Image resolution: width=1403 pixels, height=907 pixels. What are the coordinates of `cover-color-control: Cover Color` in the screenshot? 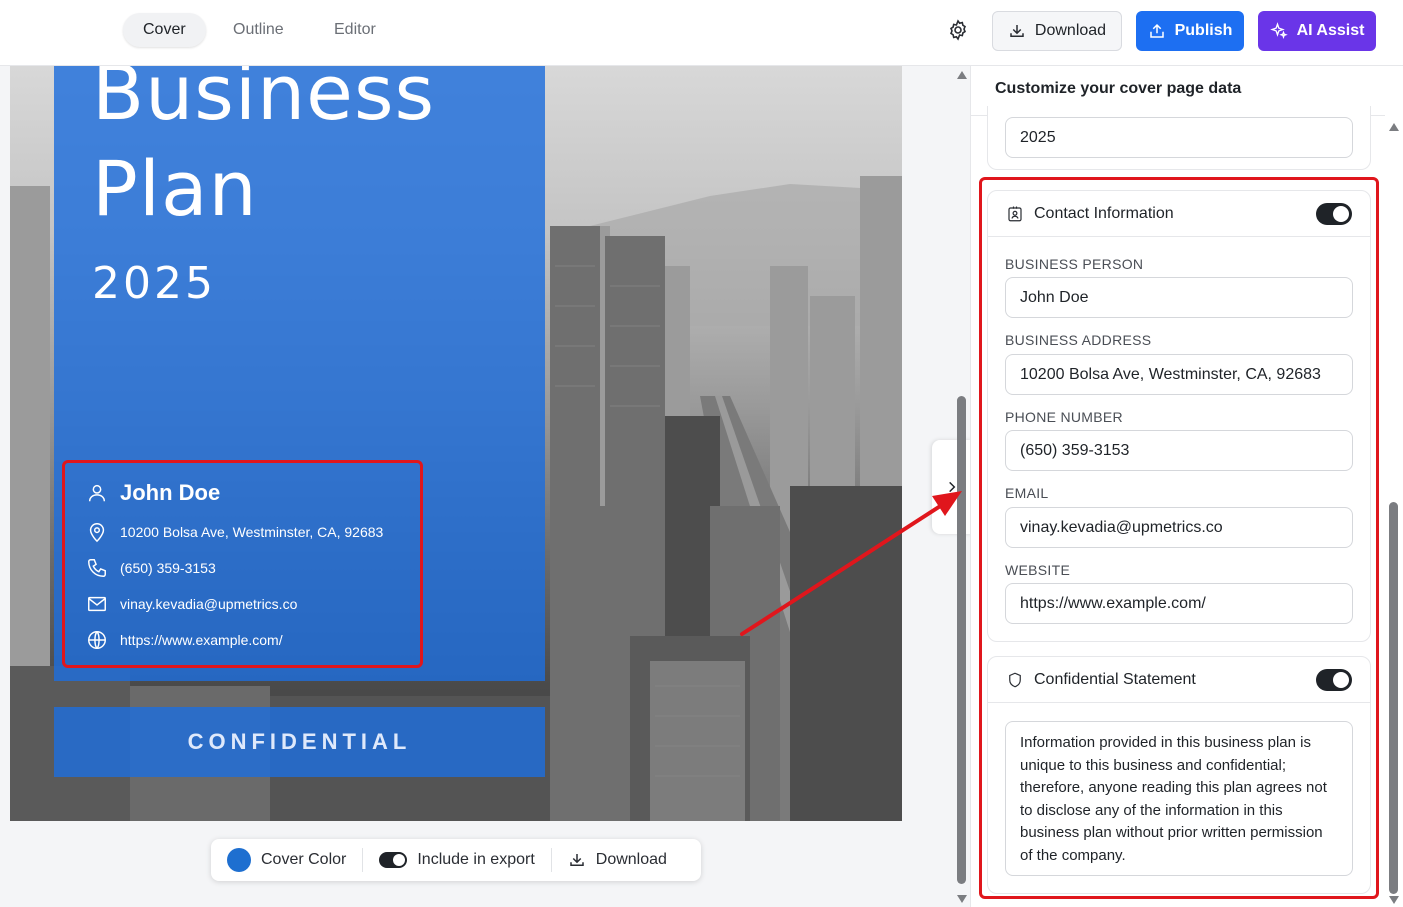 It's located at (286, 860).